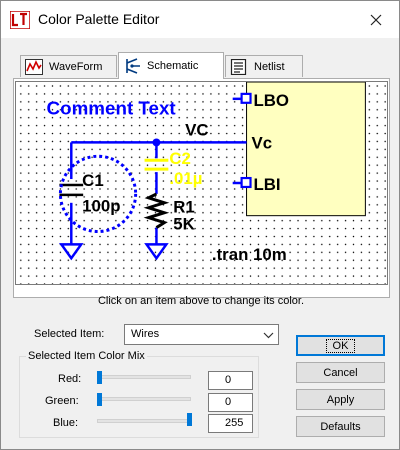 The width and height of the screenshot is (400, 450). What do you see at coordinates (271, 100) in the screenshot?
I see `pin-label-lbo: LBO` at bounding box center [271, 100].